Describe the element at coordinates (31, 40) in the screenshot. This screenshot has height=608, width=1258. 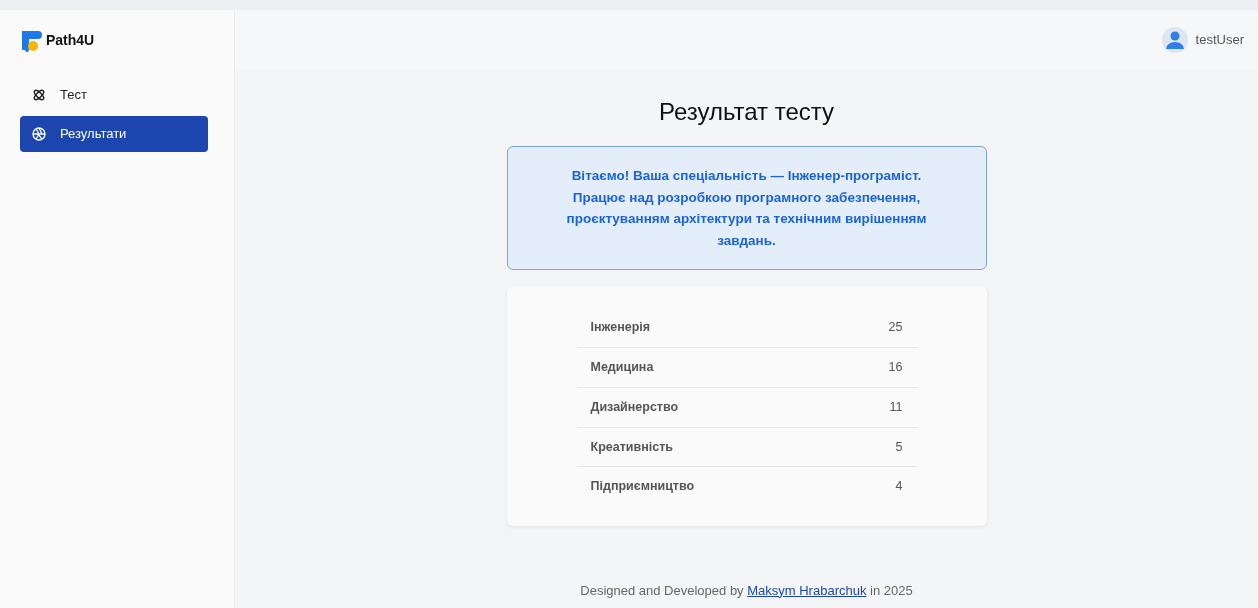
I see `logo-icon` at that location.